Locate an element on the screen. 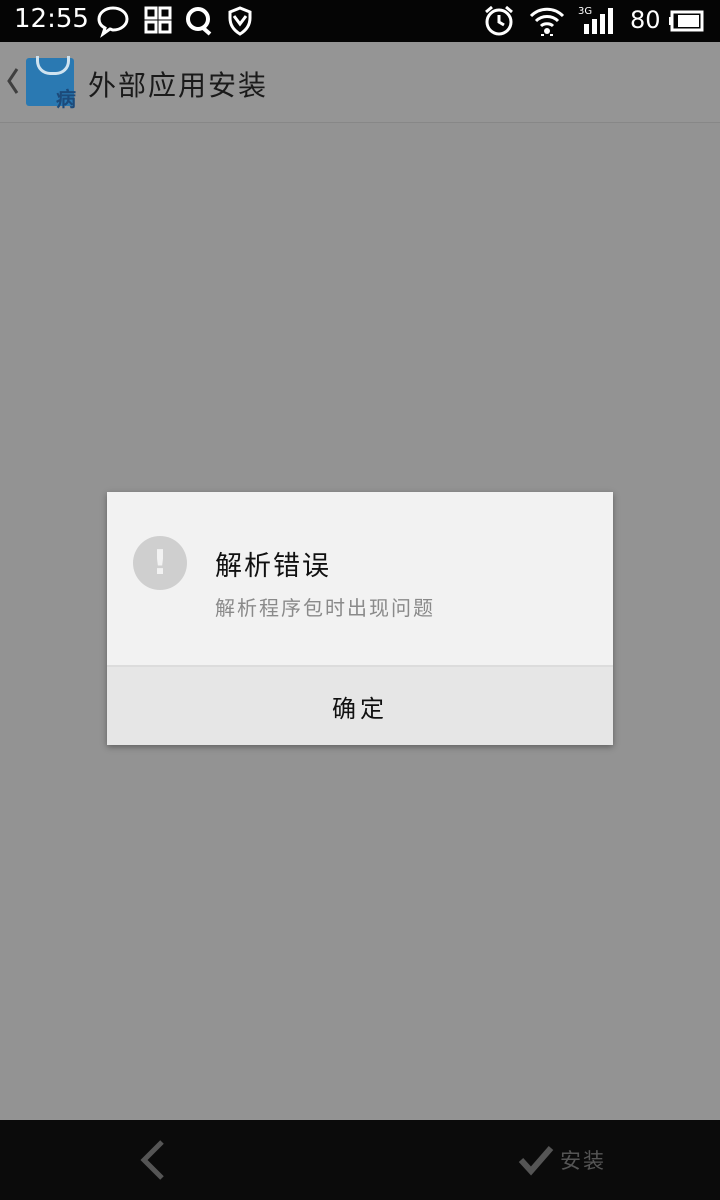 This screenshot has width=720, height=1200. grid-icon is located at coordinates (158, 20).